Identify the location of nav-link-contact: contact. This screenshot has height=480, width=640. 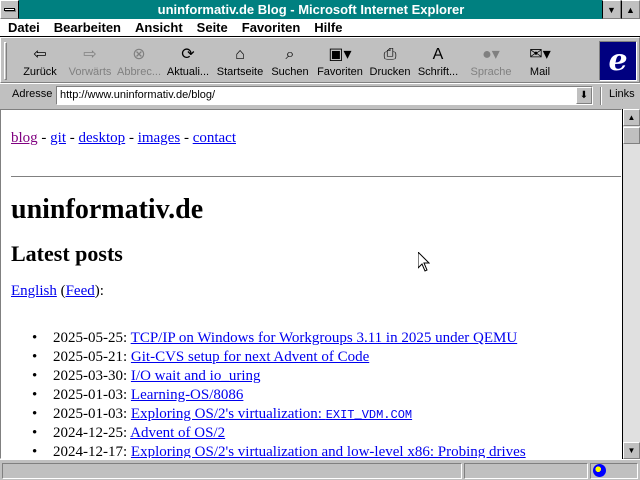
(214, 138).